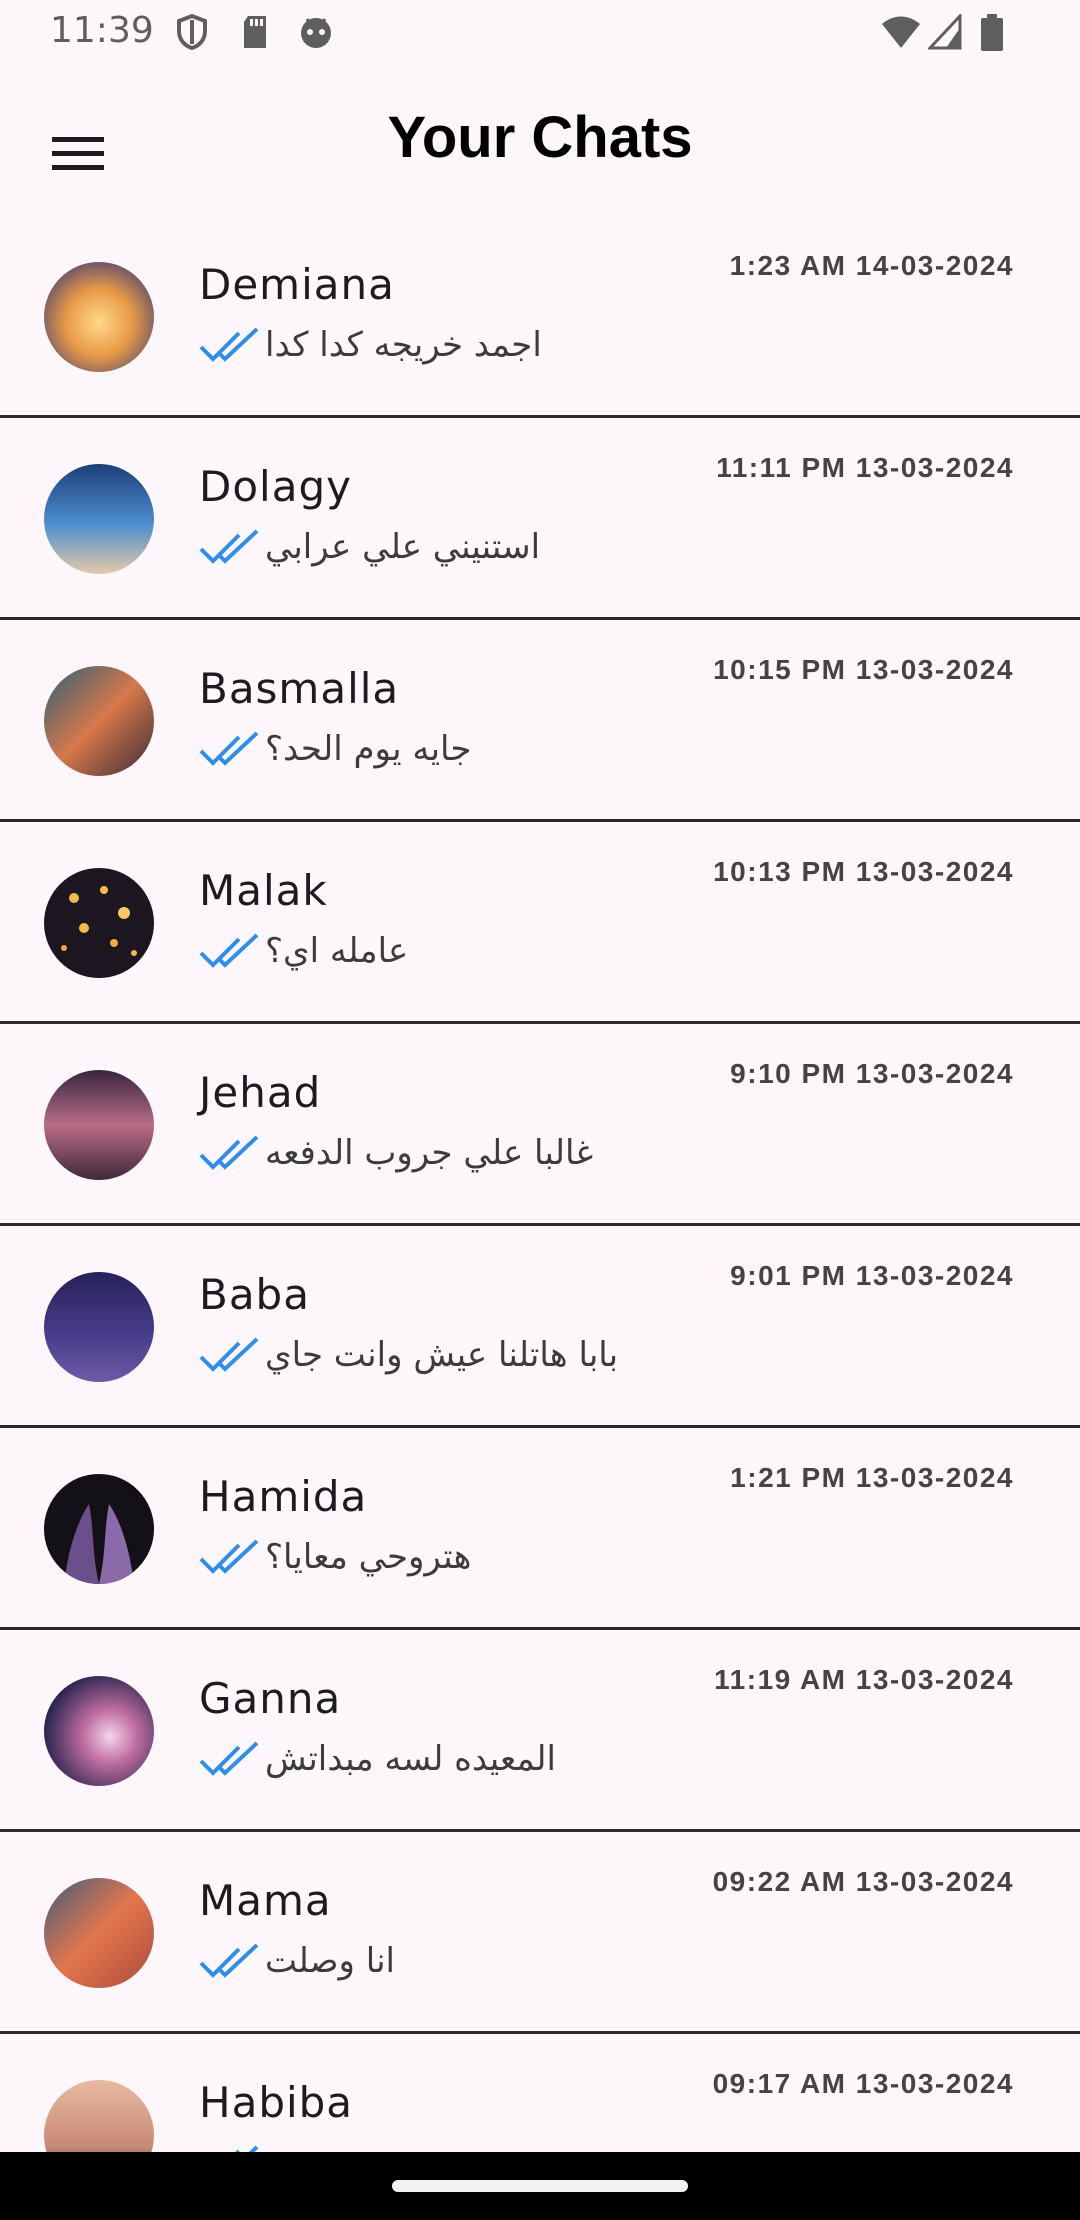 The image size is (1080, 2220). Describe the element at coordinates (872, 1073) in the screenshot. I see `chat-time: 9:10 PM 13-03-2024` at that location.